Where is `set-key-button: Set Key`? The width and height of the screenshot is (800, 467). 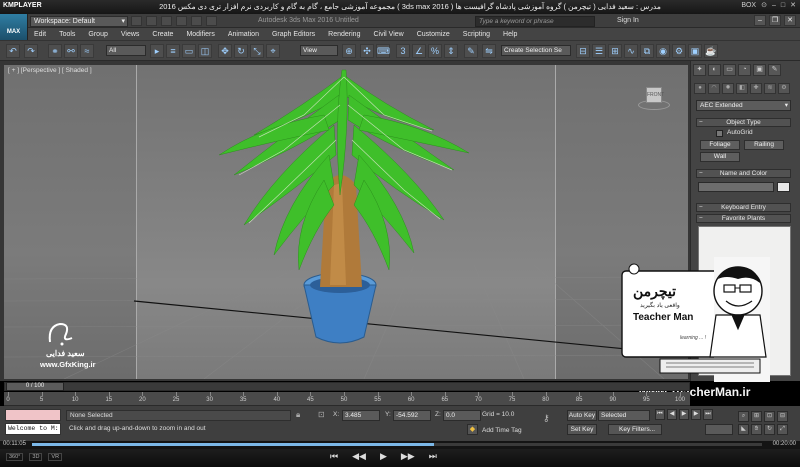 set-key-button: Set Key is located at coordinates (582, 429).